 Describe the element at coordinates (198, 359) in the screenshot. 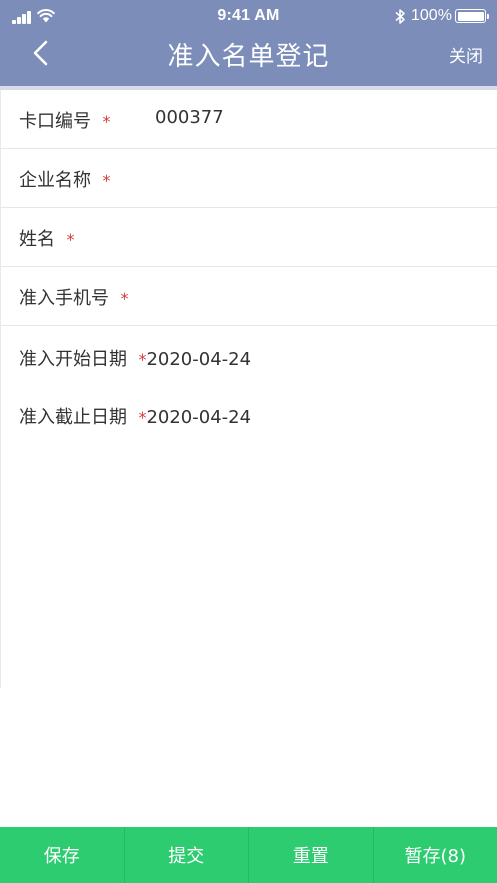

I see `field-value-start-date: 2020-04-24` at that location.